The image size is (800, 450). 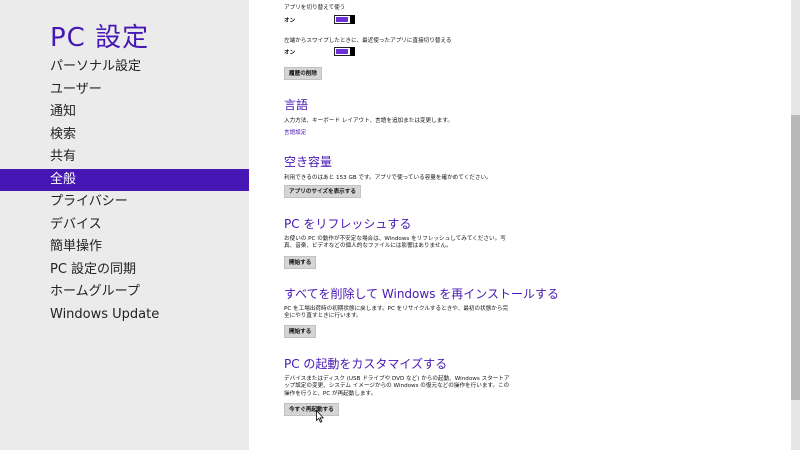 What do you see at coordinates (124, 112) in the screenshot?
I see `sidebar-item-notifications: 通知` at bounding box center [124, 112].